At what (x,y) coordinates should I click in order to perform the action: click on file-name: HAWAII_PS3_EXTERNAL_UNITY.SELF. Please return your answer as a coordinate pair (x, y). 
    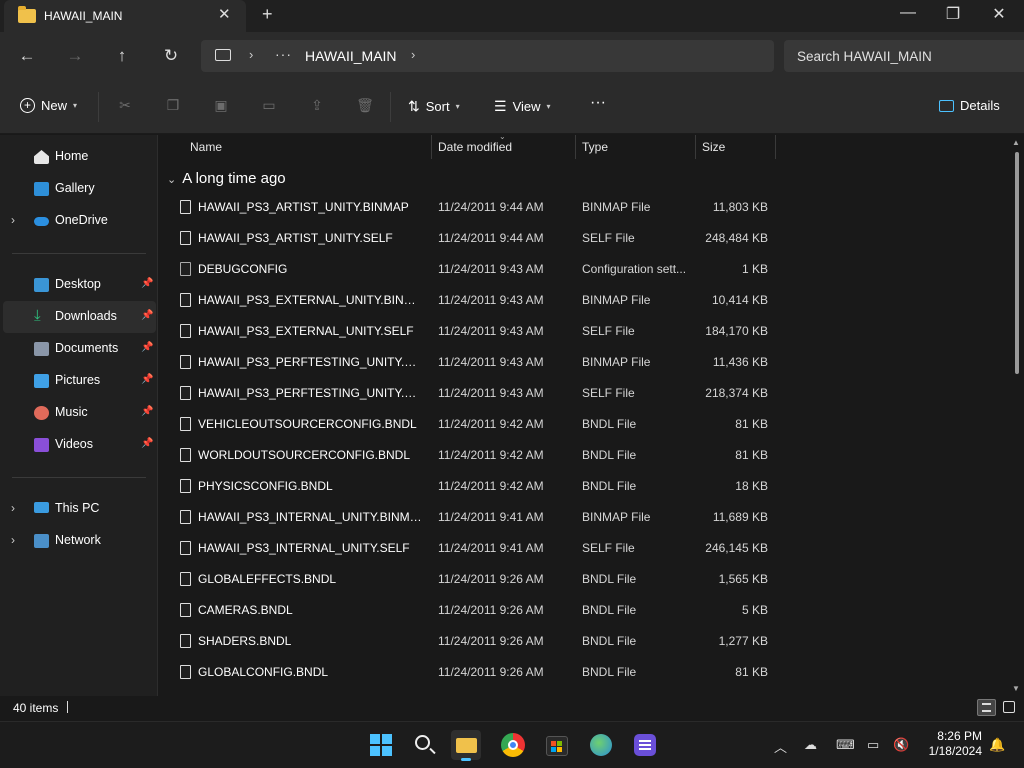
    Looking at the image, I should click on (306, 331).